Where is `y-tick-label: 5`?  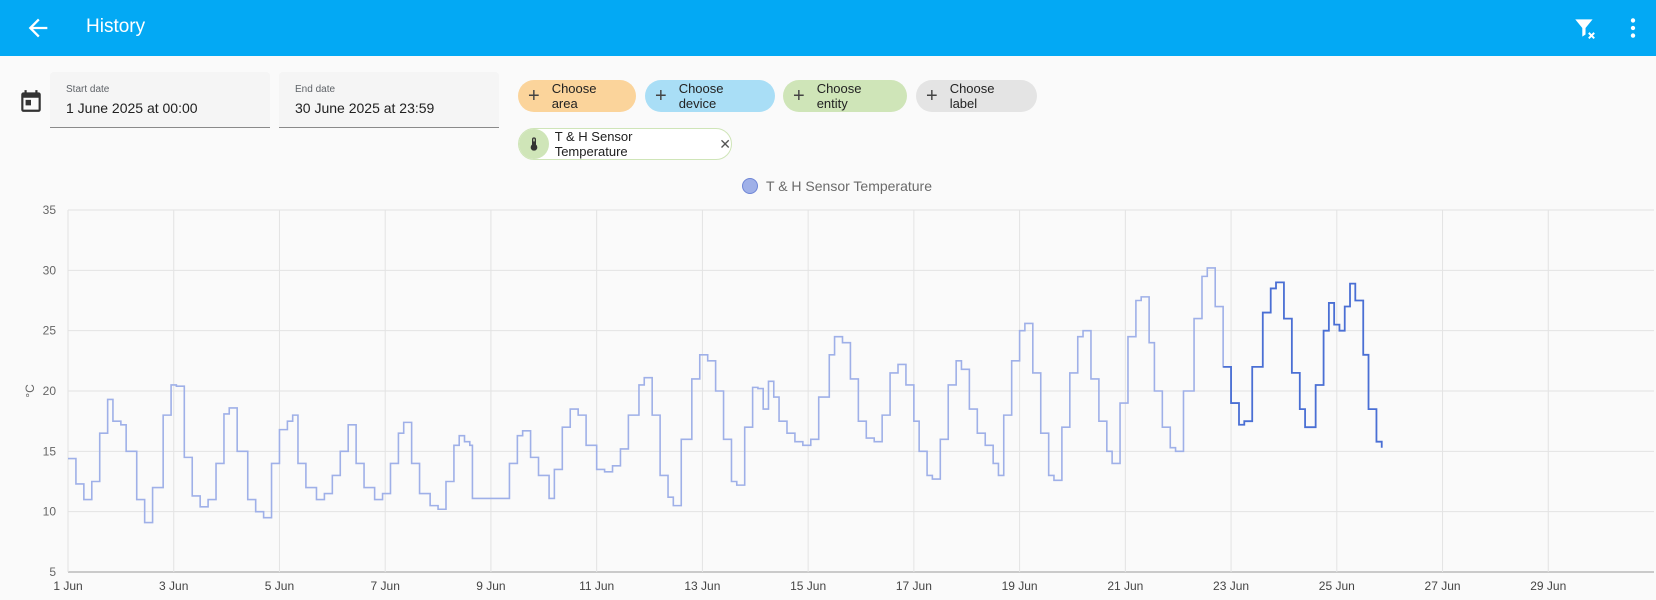 y-tick-label: 5 is located at coordinates (52, 572).